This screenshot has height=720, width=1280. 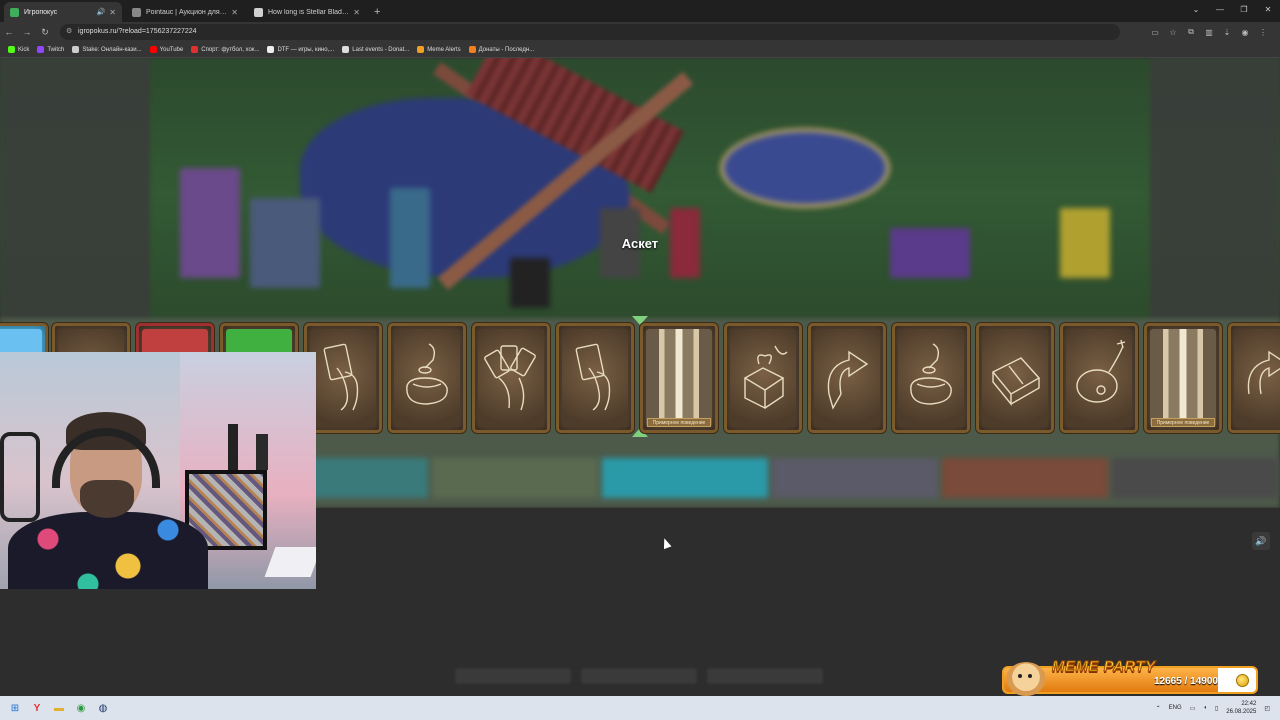 What do you see at coordinates (1244, 10) in the screenshot?
I see `maximize-icon: ❐` at bounding box center [1244, 10].